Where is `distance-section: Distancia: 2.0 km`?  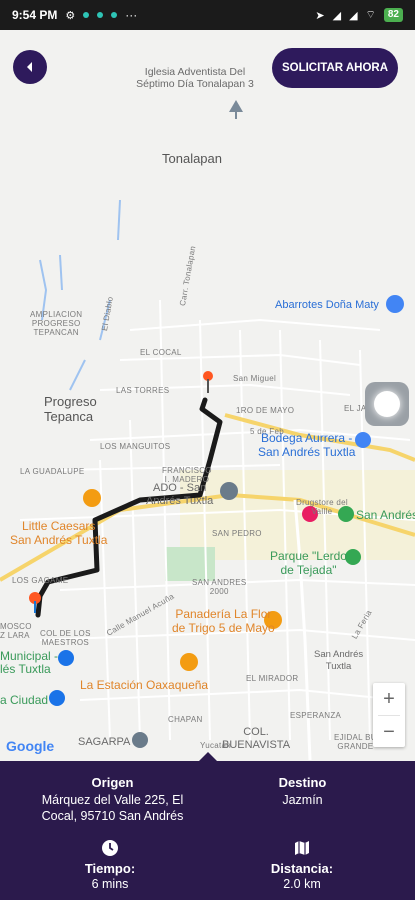
distance-section: Distancia: 2.0 km is located at coordinates (302, 865).